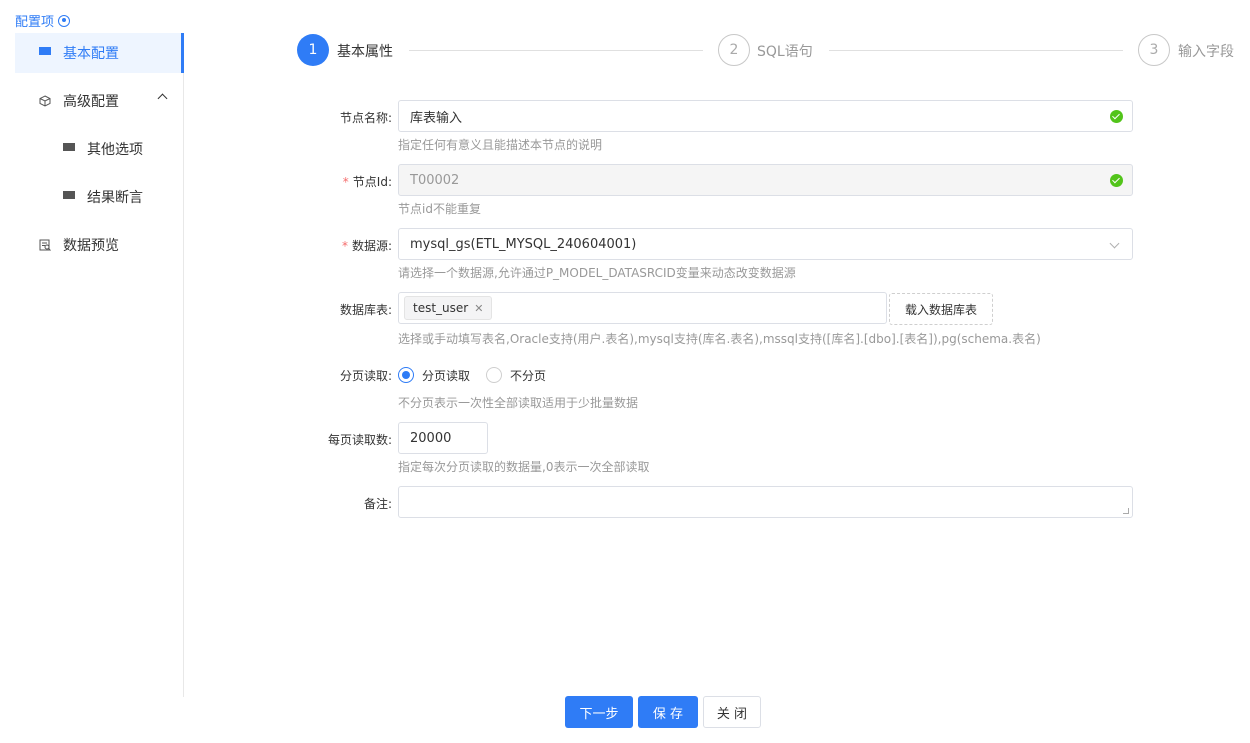 The height and width of the screenshot is (743, 1250). What do you see at coordinates (528, 375) in the screenshot?
I see `radio-unpaged-label: 不分页` at bounding box center [528, 375].